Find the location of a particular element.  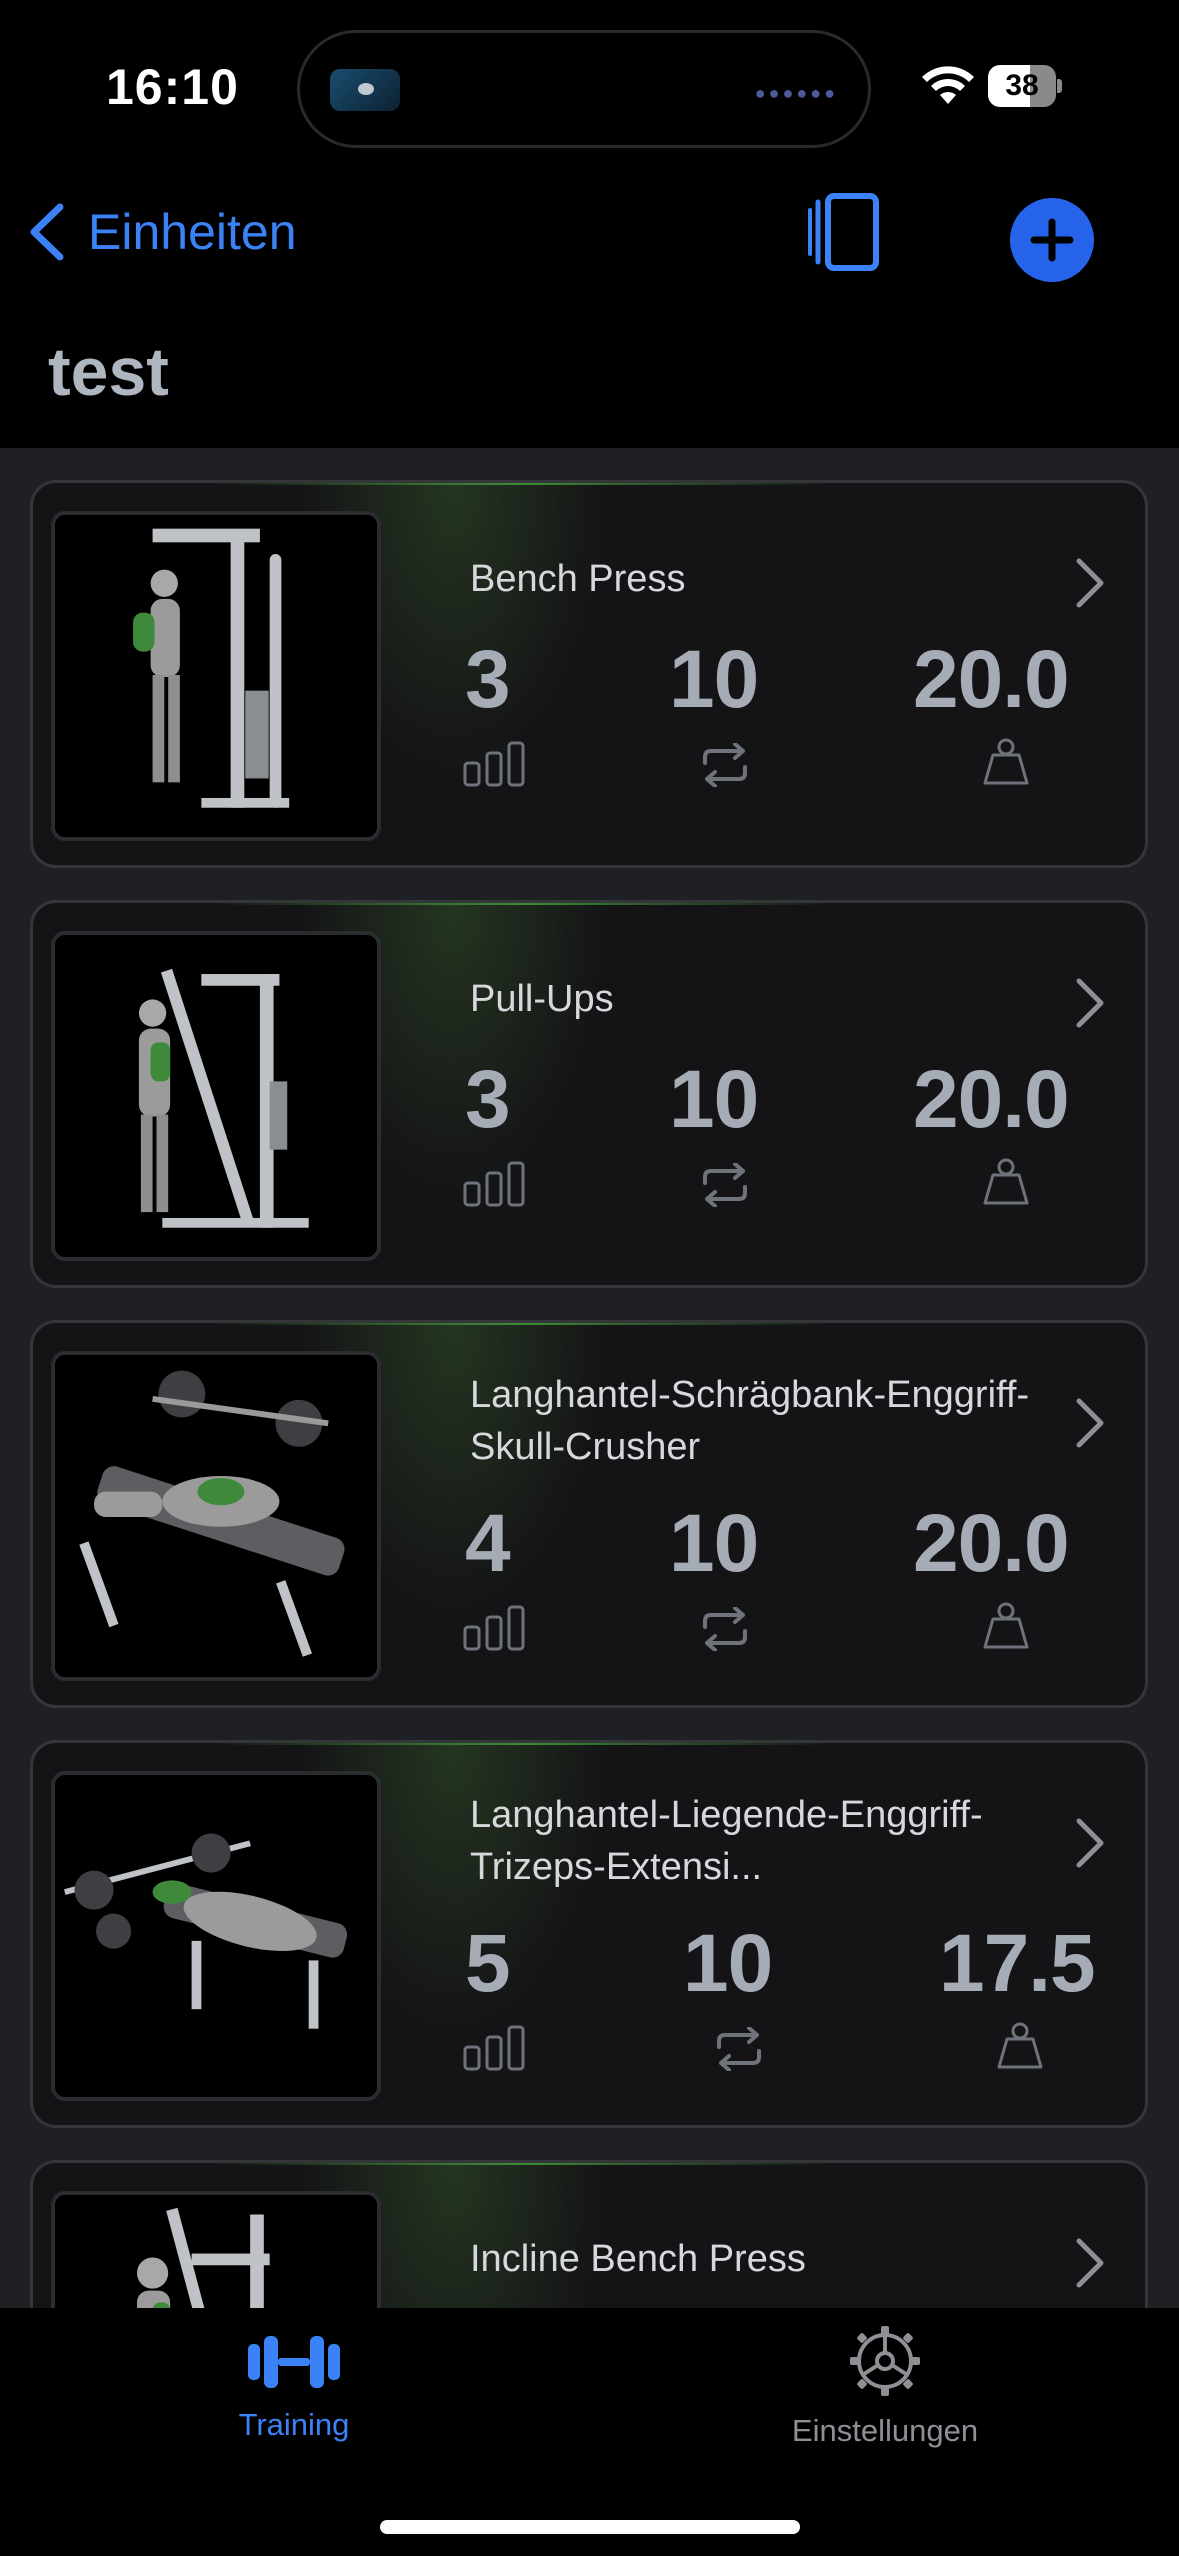

status-bar: 16:10 ●●●●●● 38 is located at coordinates (589, 85).